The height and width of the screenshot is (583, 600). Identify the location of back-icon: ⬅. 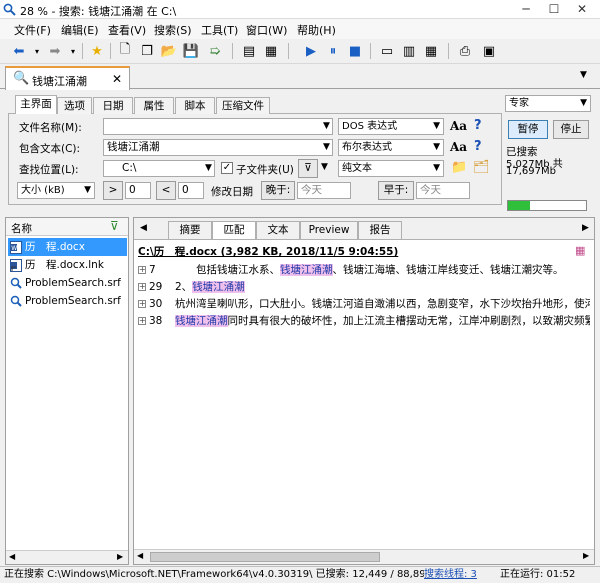
(19, 51).